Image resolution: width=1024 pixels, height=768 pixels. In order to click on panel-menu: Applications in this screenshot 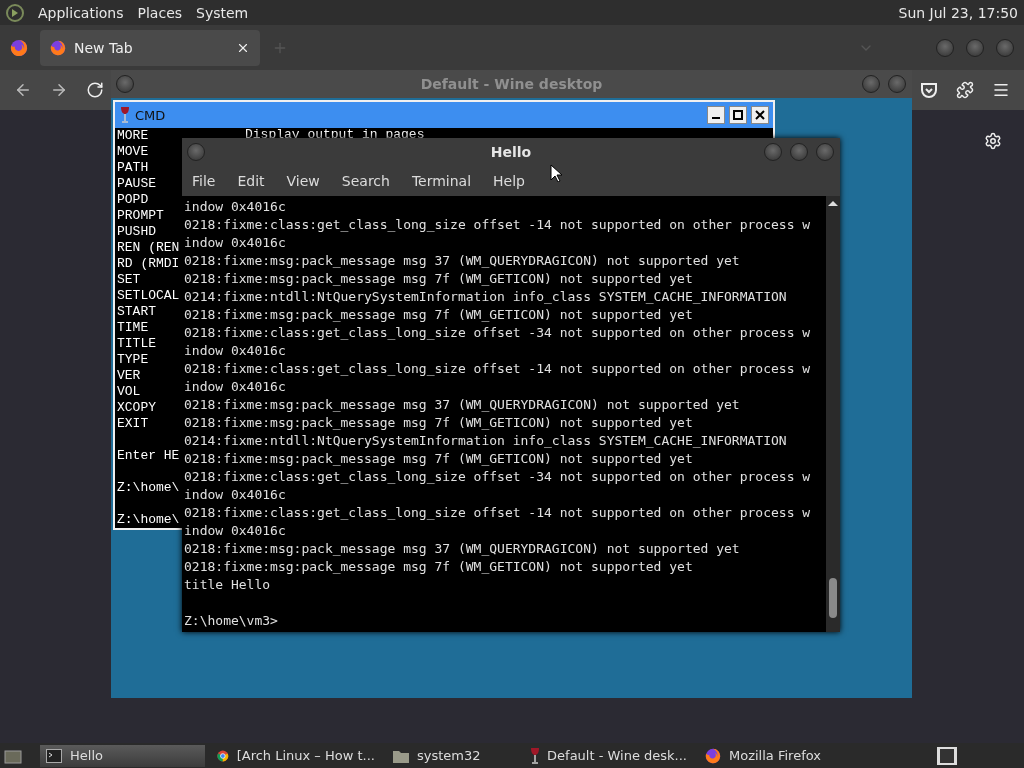, I will do `click(81, 12)`.